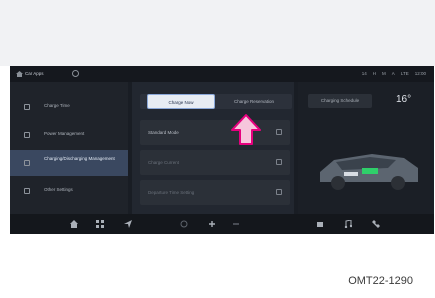 Image resolution: width=435 pixels, height=298 pixels. I want to click on tab-charge-reservation: Charge Reservation, so click(254, 101).